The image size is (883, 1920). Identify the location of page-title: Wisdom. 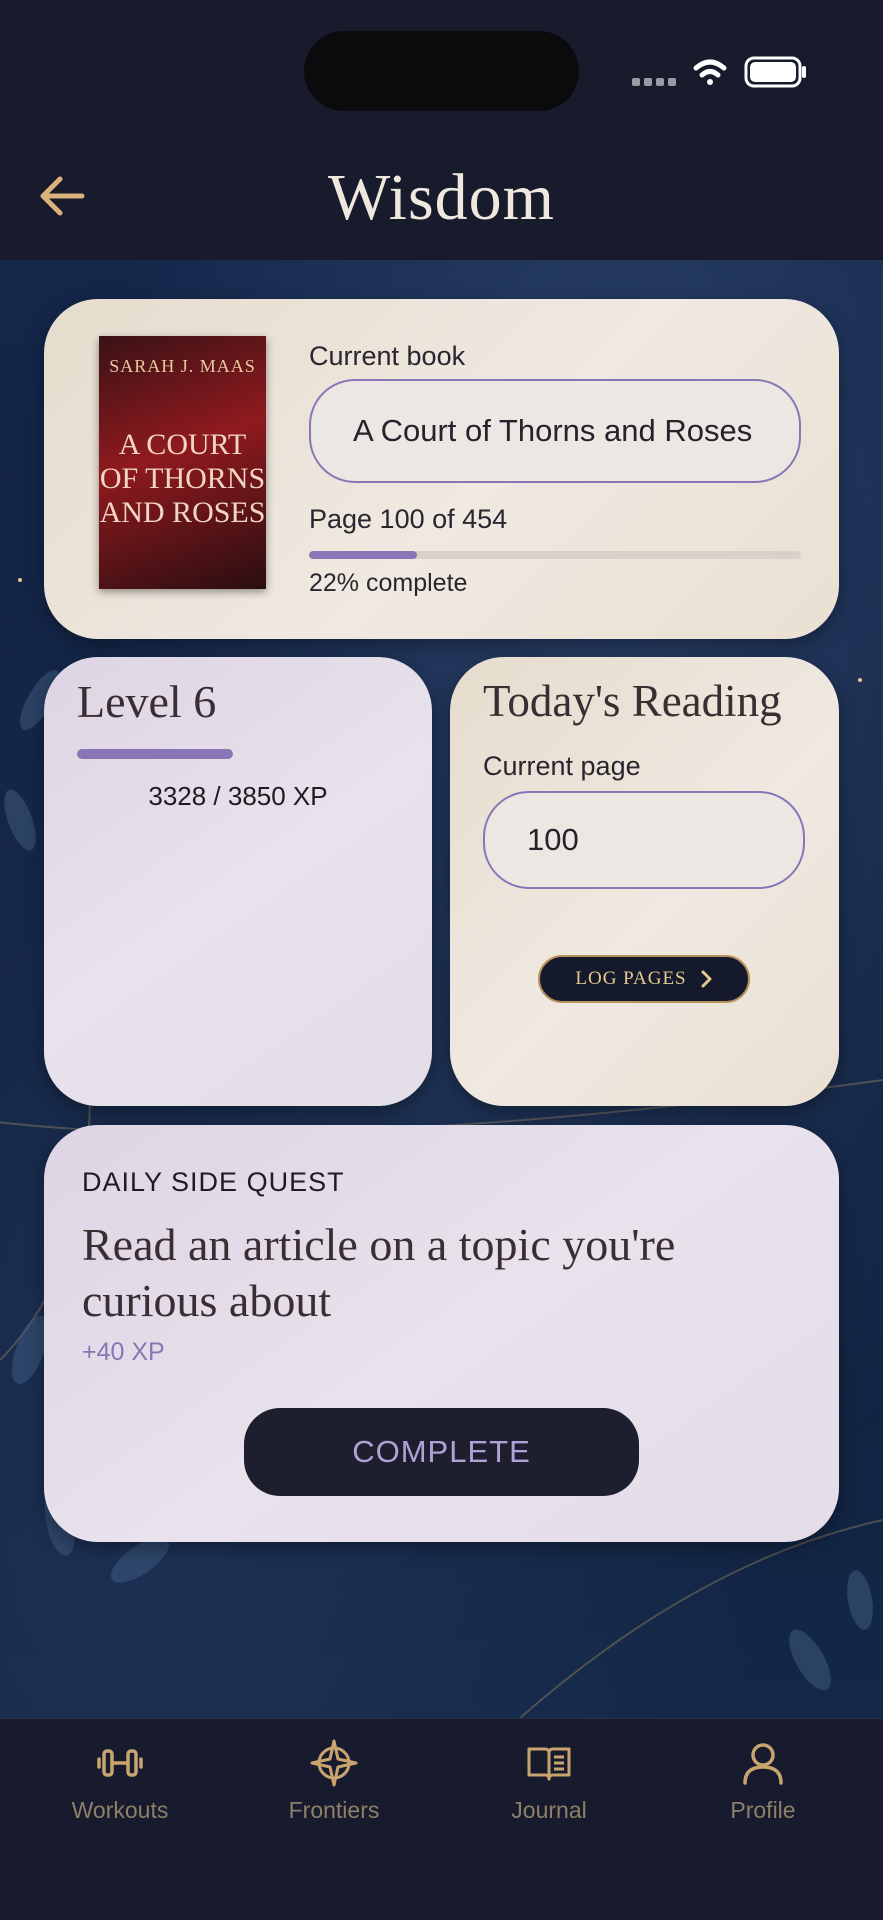
(441, 197).